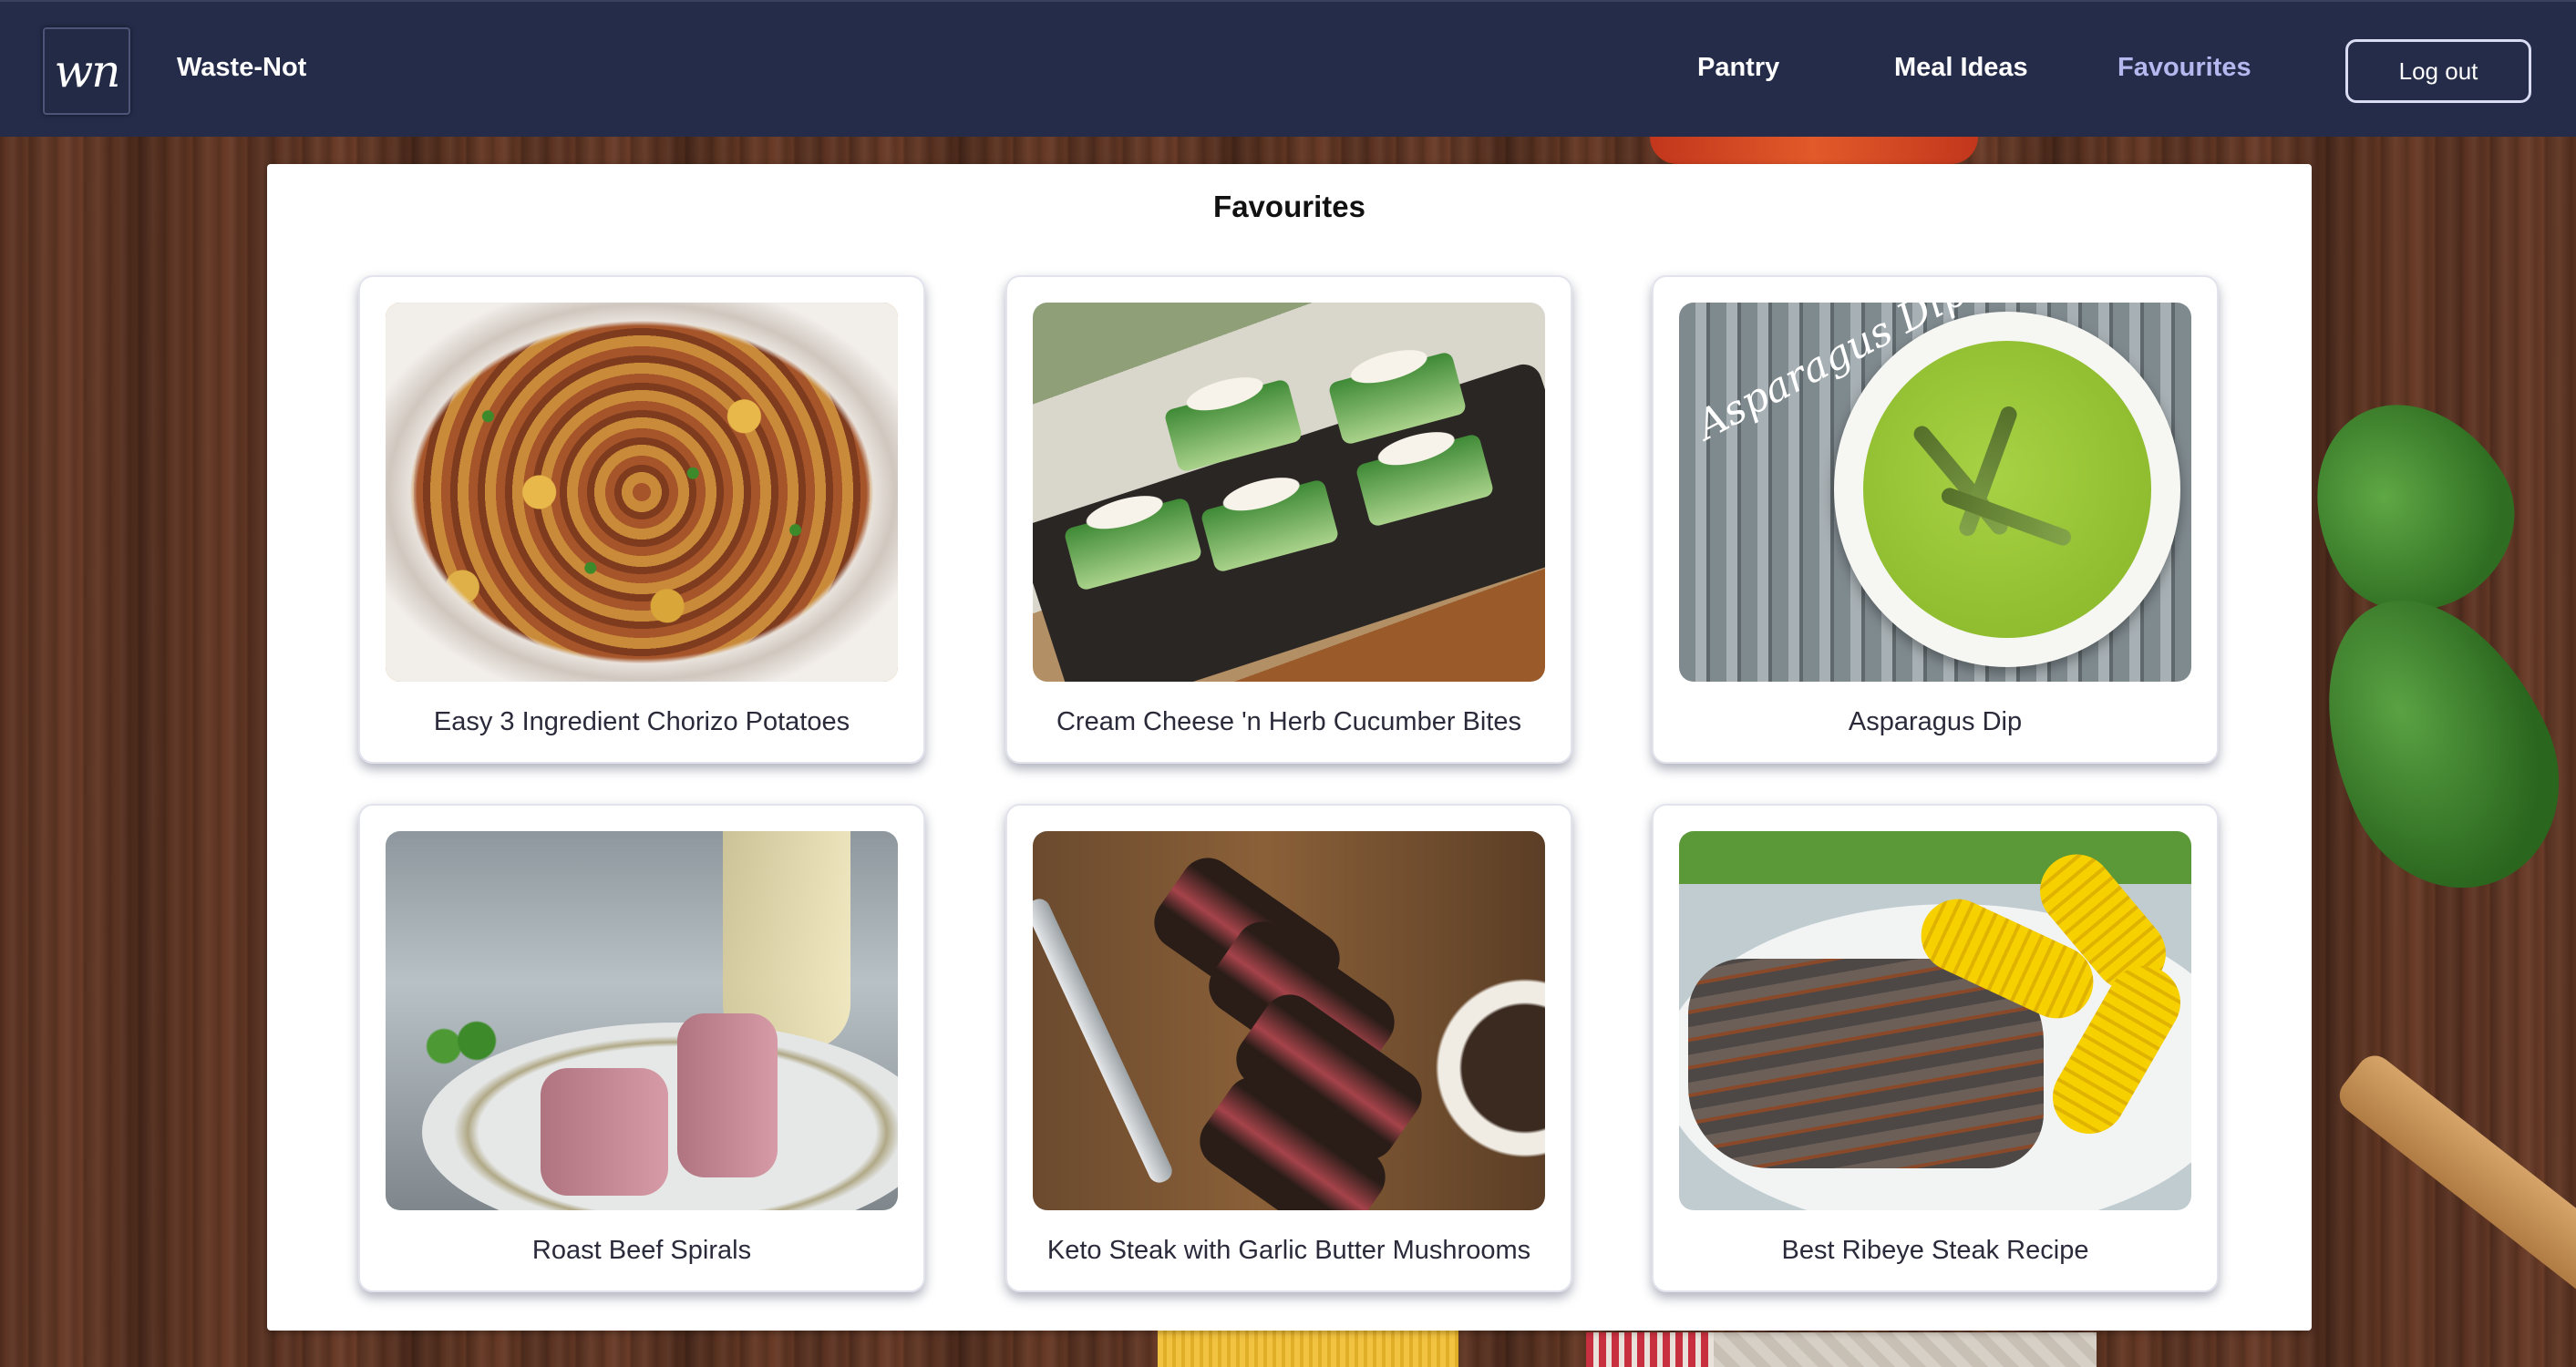 The image size is (2576, 1367). What do you see at coordinates (1289, 722) in the screenshot?
I see `recipe-title: Cream Cheese 'n Herb Cucumber Bites` at bounding box center [1289, 722].